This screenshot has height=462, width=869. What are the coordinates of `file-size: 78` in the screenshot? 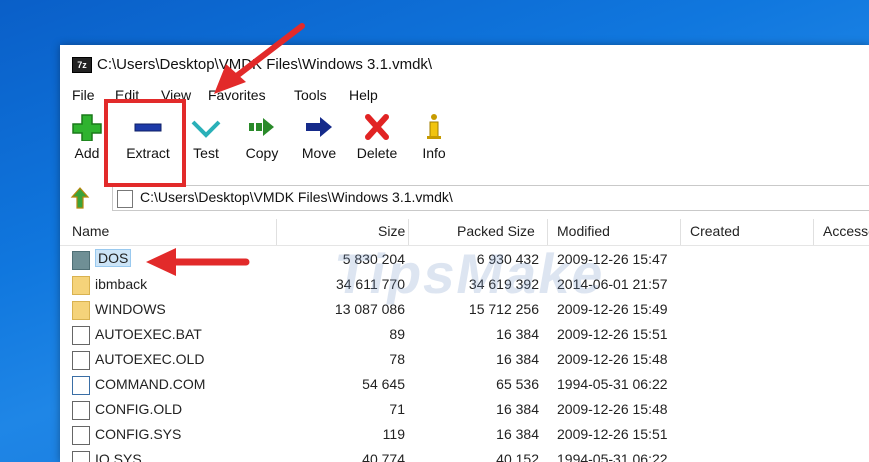 It's located at (397, 359).